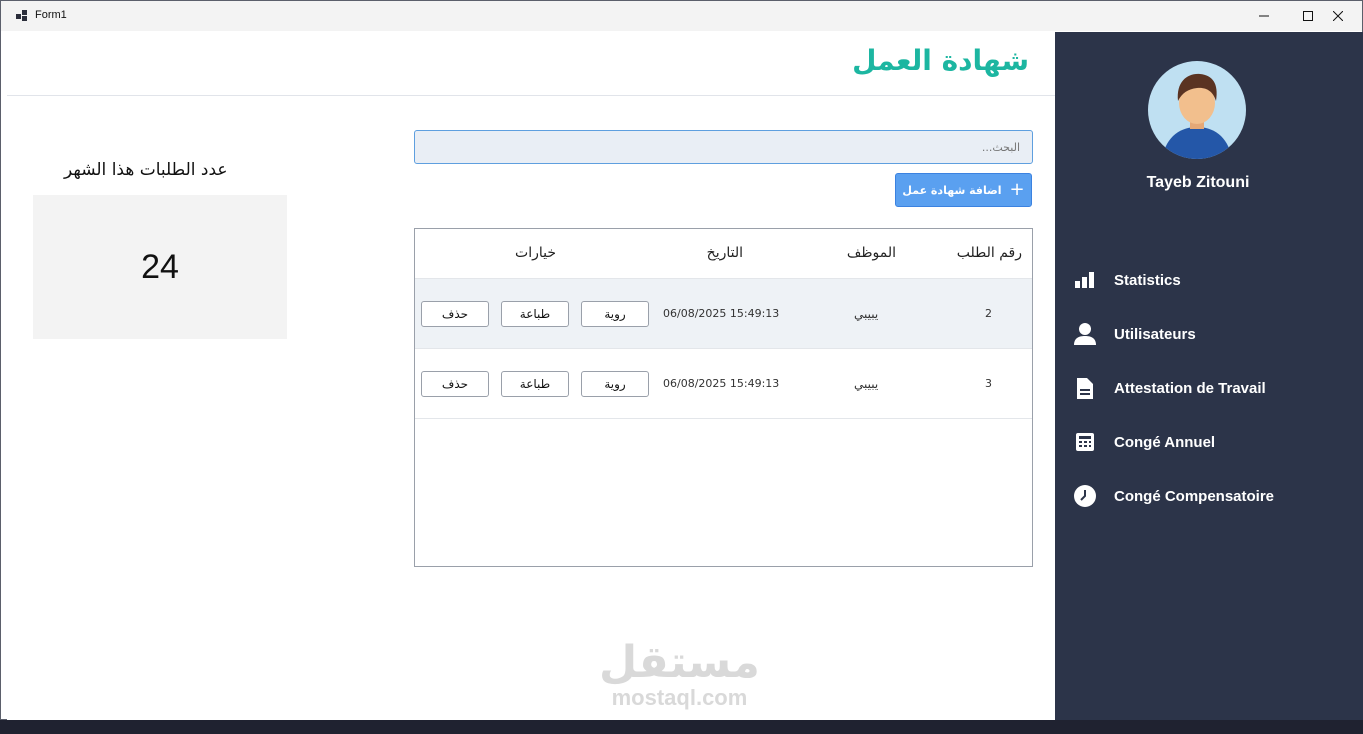 The image size is (1363, 734). Describe the element at coordinates (989, 253) in the screenshot. I see `column-header-request-number: رقم الطلب` at that location.